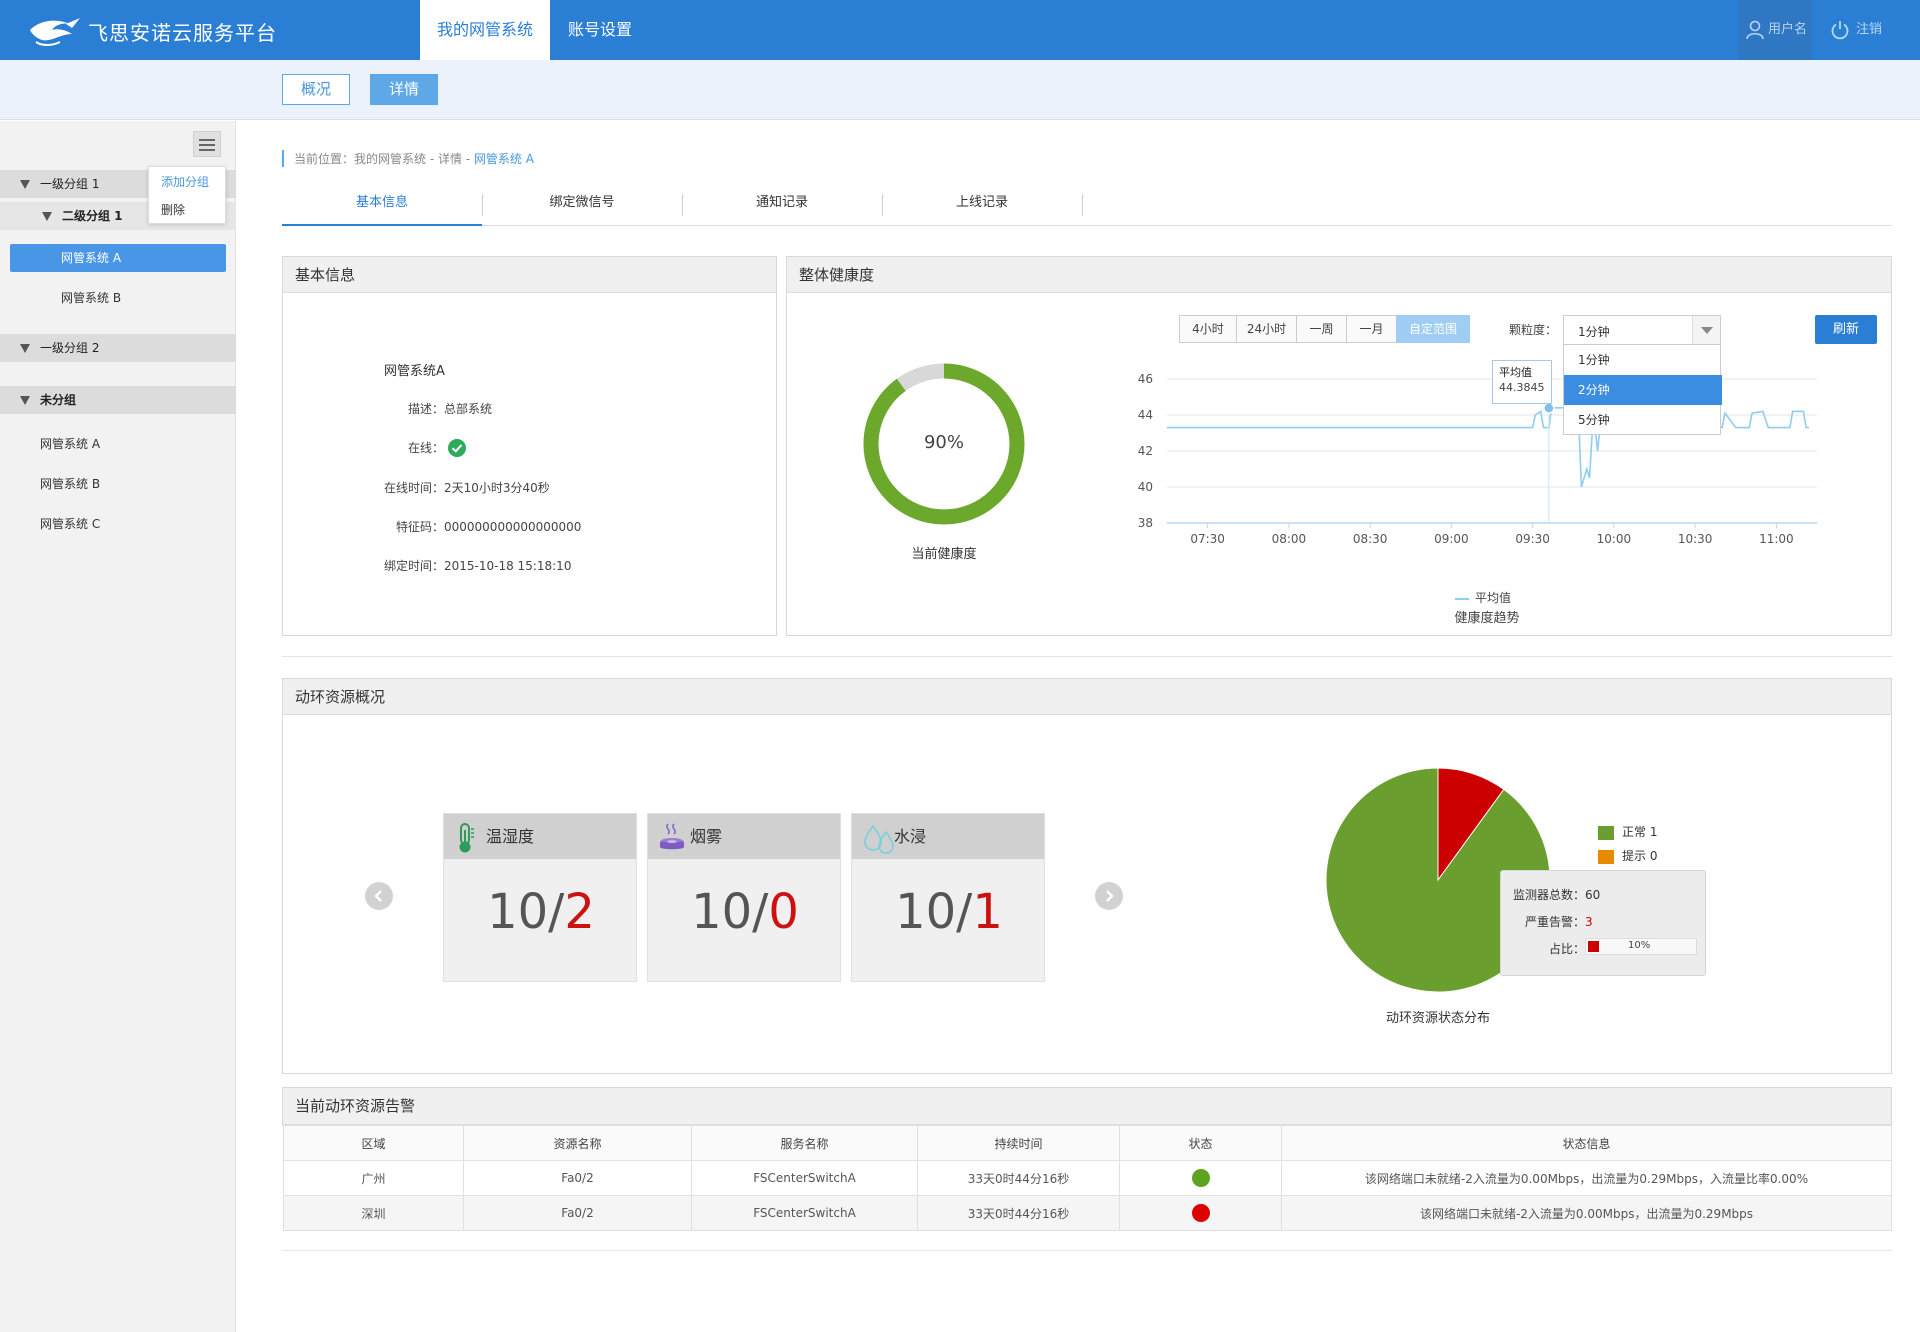  I want to click on card-title: 烟雾, so click(706, 836).